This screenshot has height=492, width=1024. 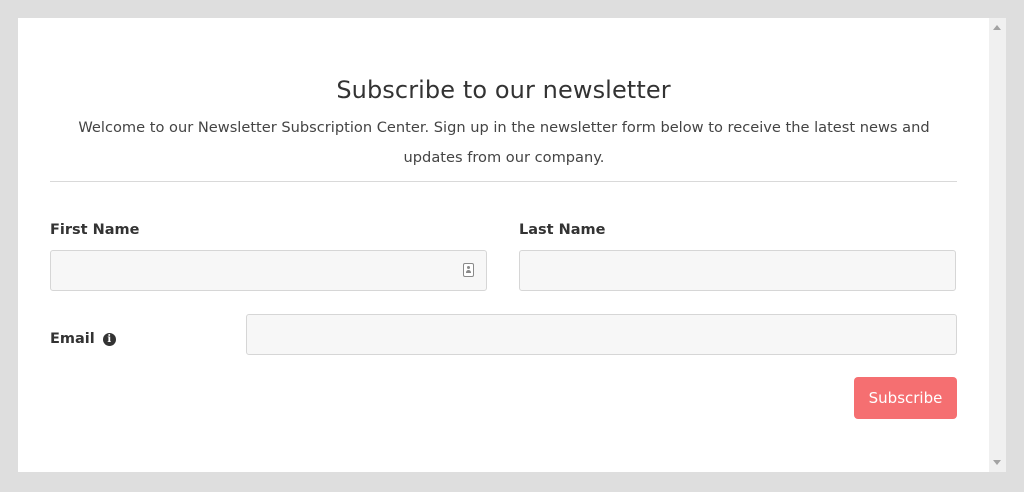 I want to click on last-name-label: Last Name, so click(x=562, y=230).